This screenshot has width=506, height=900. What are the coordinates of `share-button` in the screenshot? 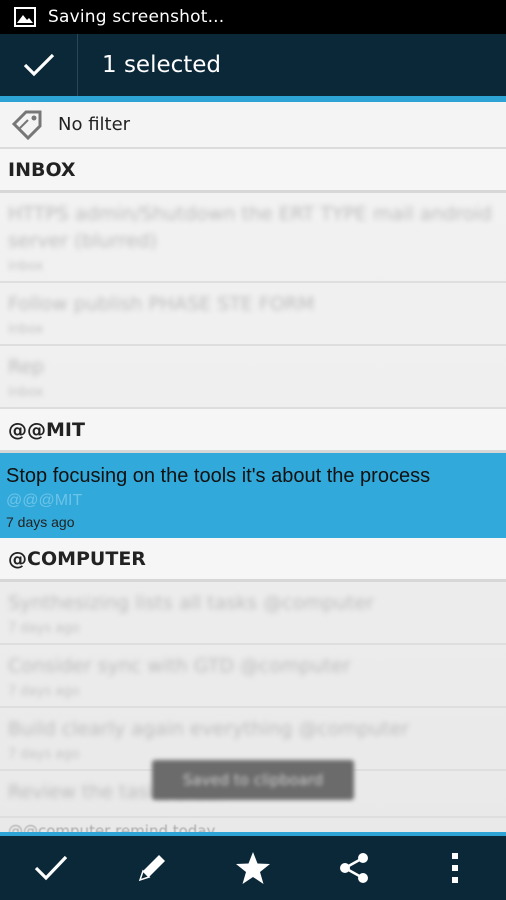 It's located at (354, 868).